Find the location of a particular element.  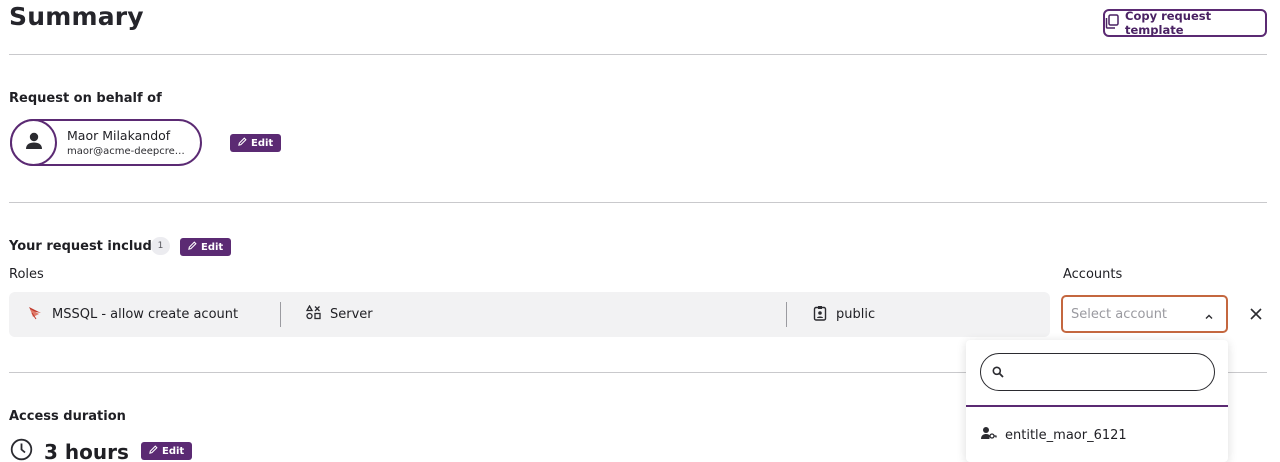

dropdown-divider is located at coordinates (1097, 406).